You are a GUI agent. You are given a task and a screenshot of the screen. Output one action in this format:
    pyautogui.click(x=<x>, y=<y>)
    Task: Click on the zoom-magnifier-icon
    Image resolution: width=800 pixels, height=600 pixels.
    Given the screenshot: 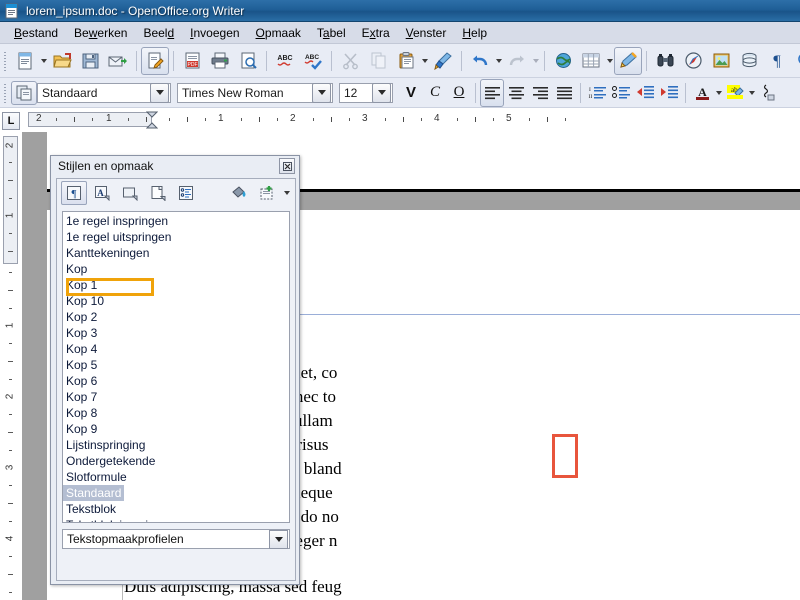 What is the action you would take?
    pyautogui.click(x=795, y=61)
    